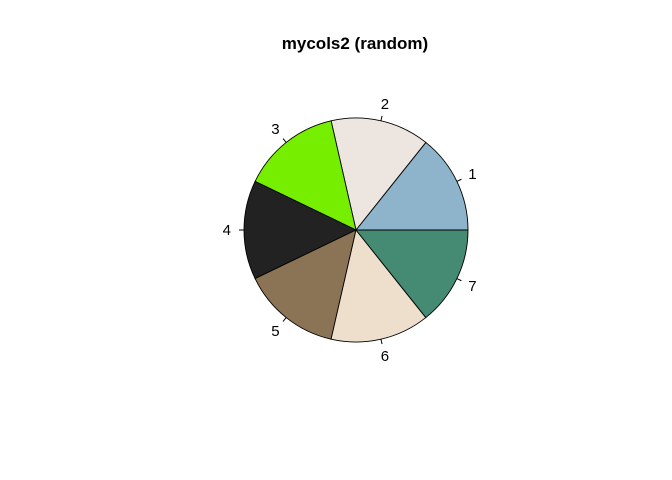 The height and width of the screenshot is (480, 672). Describe the element at coordinates (385, 356) in the screenshot. I see `pie-label-6: 6` at that location.